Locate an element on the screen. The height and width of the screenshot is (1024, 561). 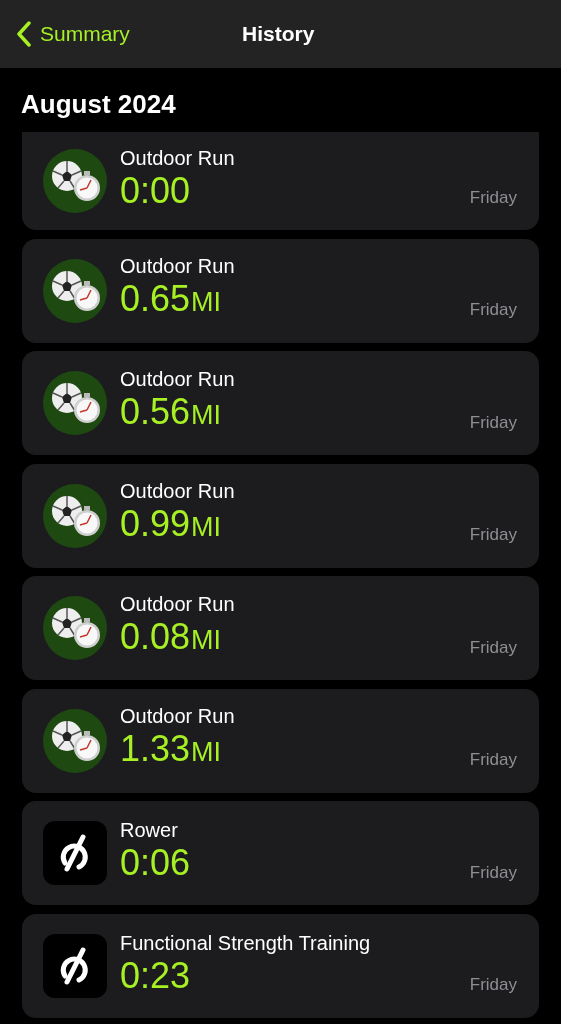
workout-name: Functional Strength Training is located at coordinates (245, 942).